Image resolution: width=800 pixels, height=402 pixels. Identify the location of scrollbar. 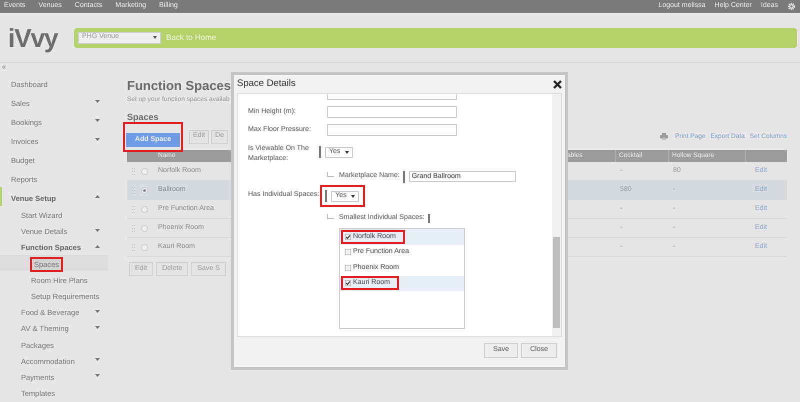
(556, 215).